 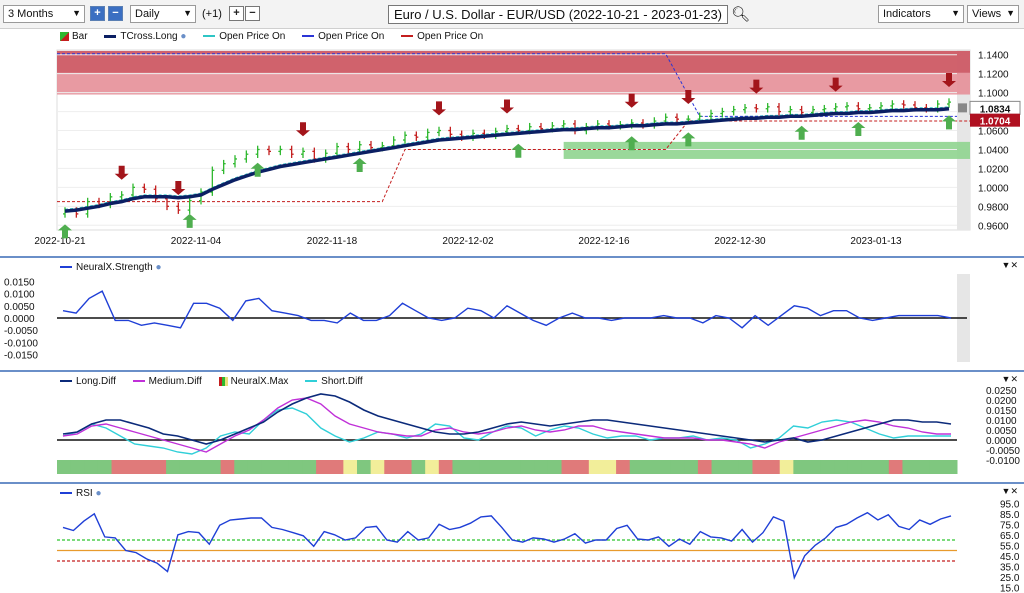 What do you see at coordinates (993, 56) in the screenshot?
I see `y-tick-label: 1.1400` at bounding box center [993, 56].